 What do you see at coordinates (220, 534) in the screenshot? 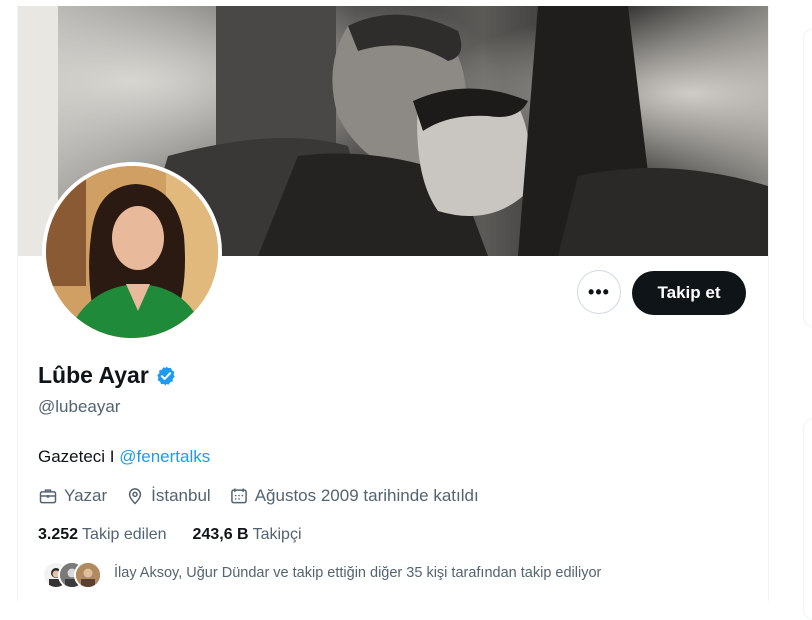
I see `followers-count: 243,6 B` at bounding box center [220, 534].